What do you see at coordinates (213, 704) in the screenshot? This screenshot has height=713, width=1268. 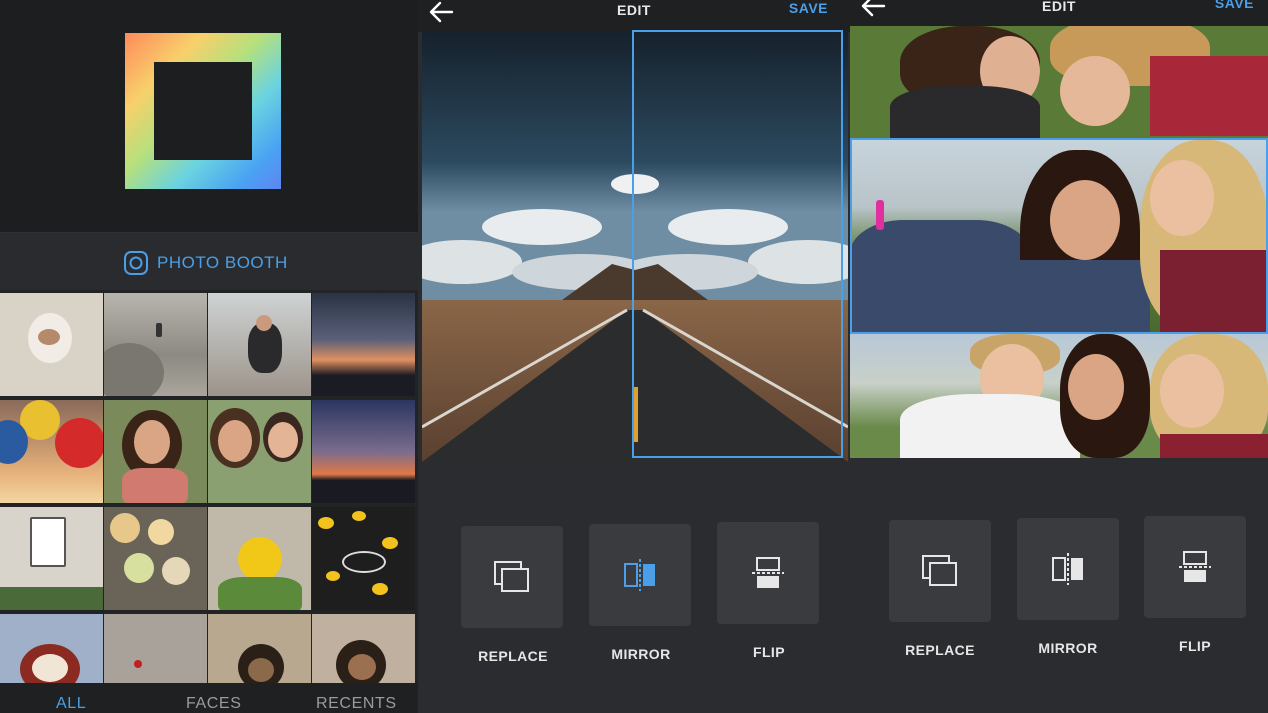 I see `tab-faces: FACES` at bounding box center [213, 704].